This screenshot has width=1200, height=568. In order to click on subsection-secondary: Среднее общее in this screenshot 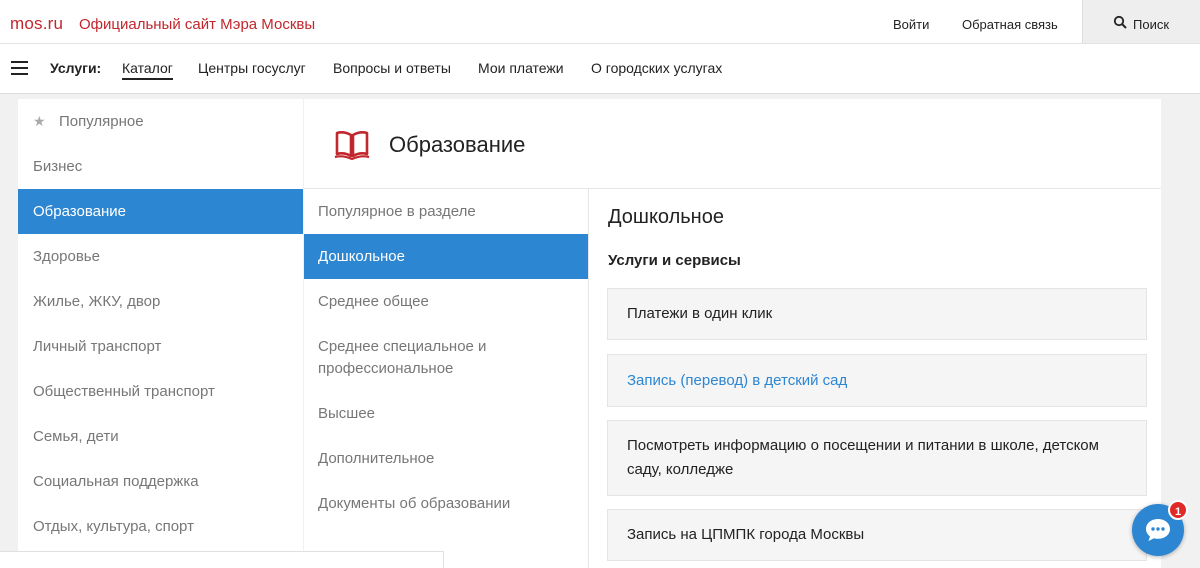, I will do `click(446, 301)`.